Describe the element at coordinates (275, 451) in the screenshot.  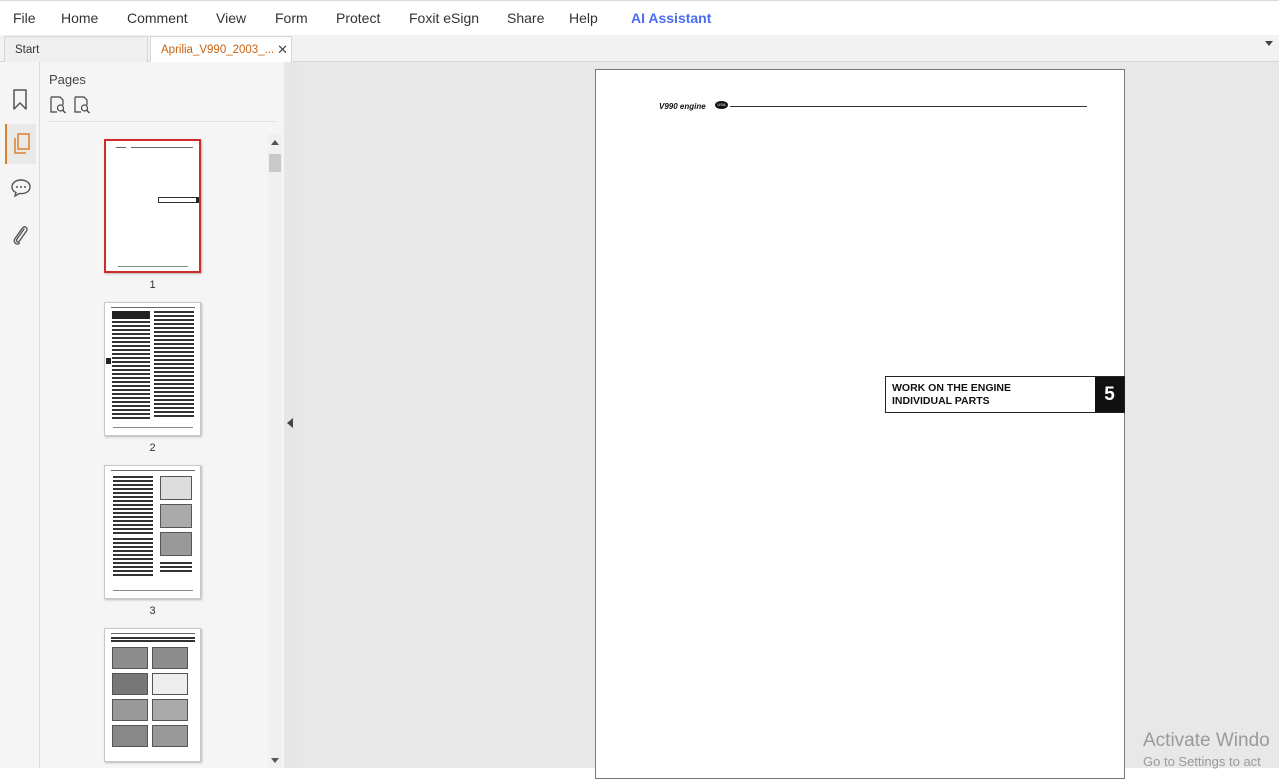
I see `thumbnail-scrollbar` at that location.